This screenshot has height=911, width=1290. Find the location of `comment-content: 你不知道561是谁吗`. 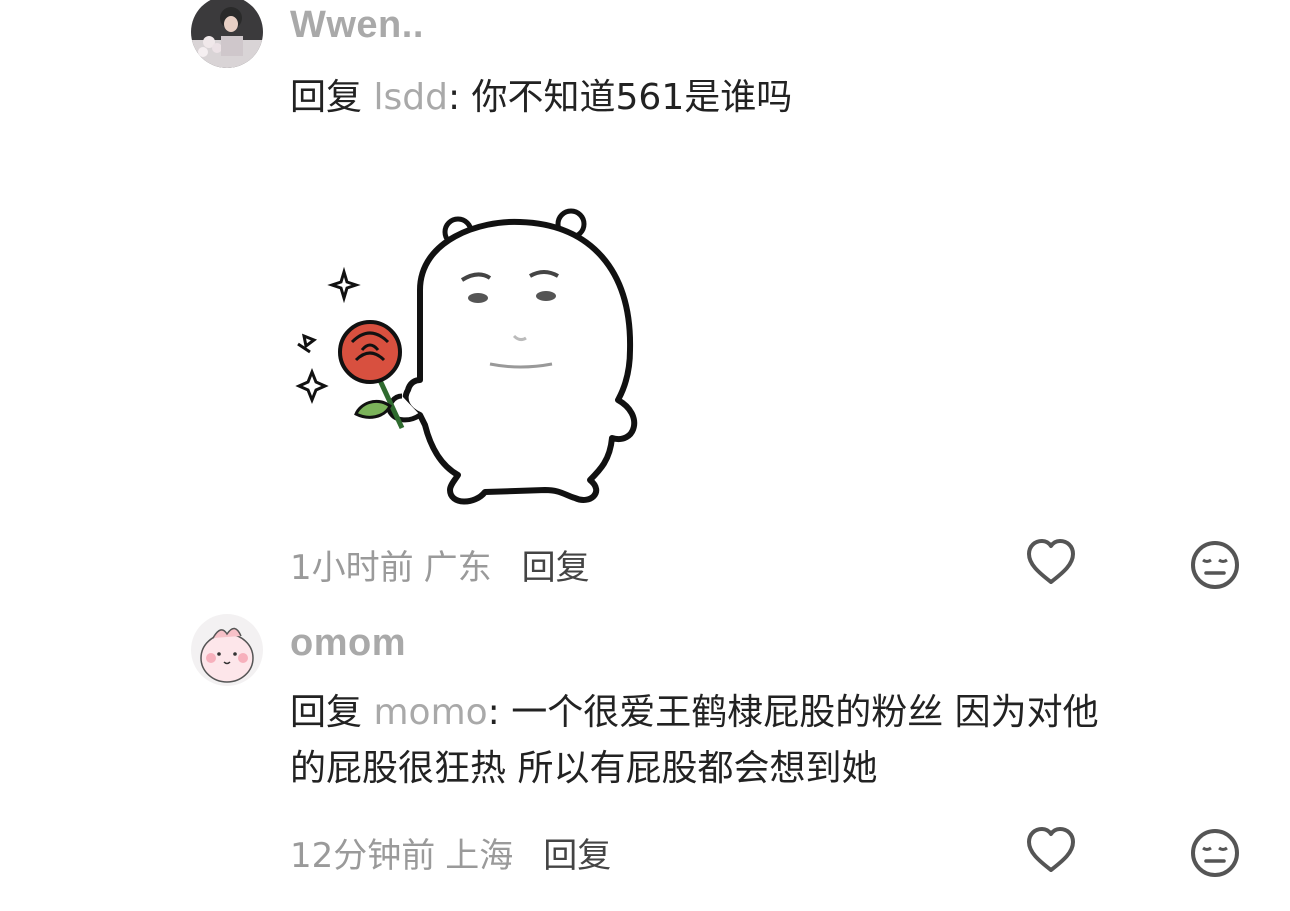

comment-content: 你不知道561是谁吗 is located at coordinates (626, 97).